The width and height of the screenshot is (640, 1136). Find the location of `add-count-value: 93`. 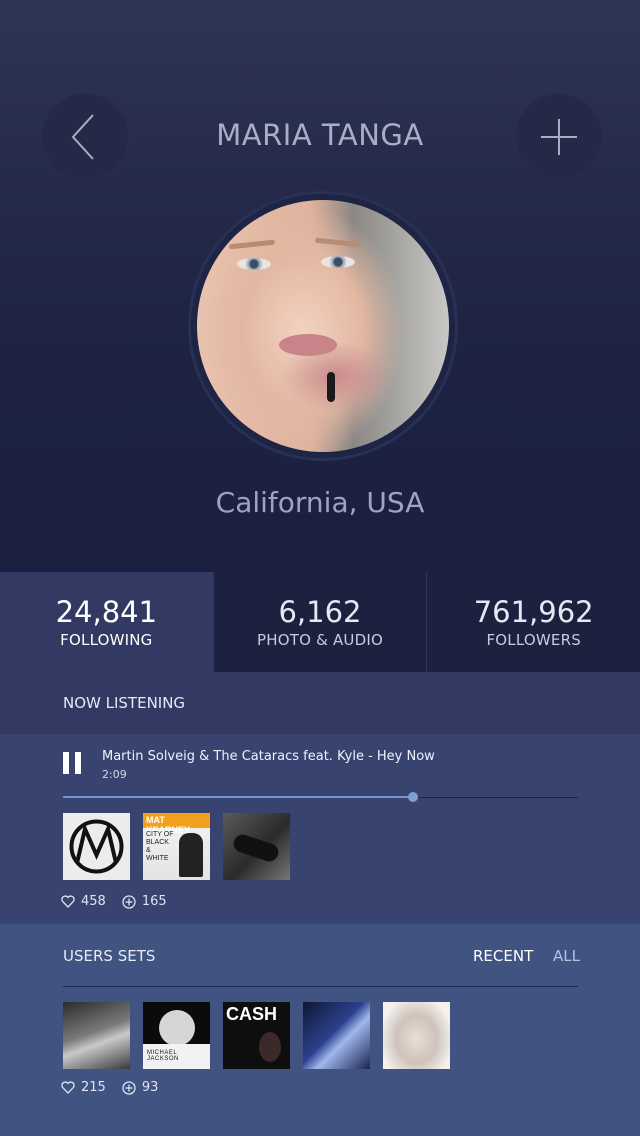

add-count-value: 93 is located at coordinates (150, 1087).